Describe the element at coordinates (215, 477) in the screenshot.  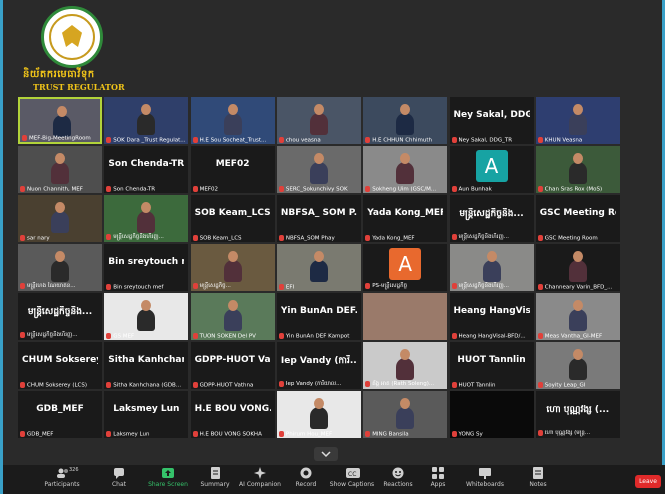
I see `summary-button: Summary` at that location.